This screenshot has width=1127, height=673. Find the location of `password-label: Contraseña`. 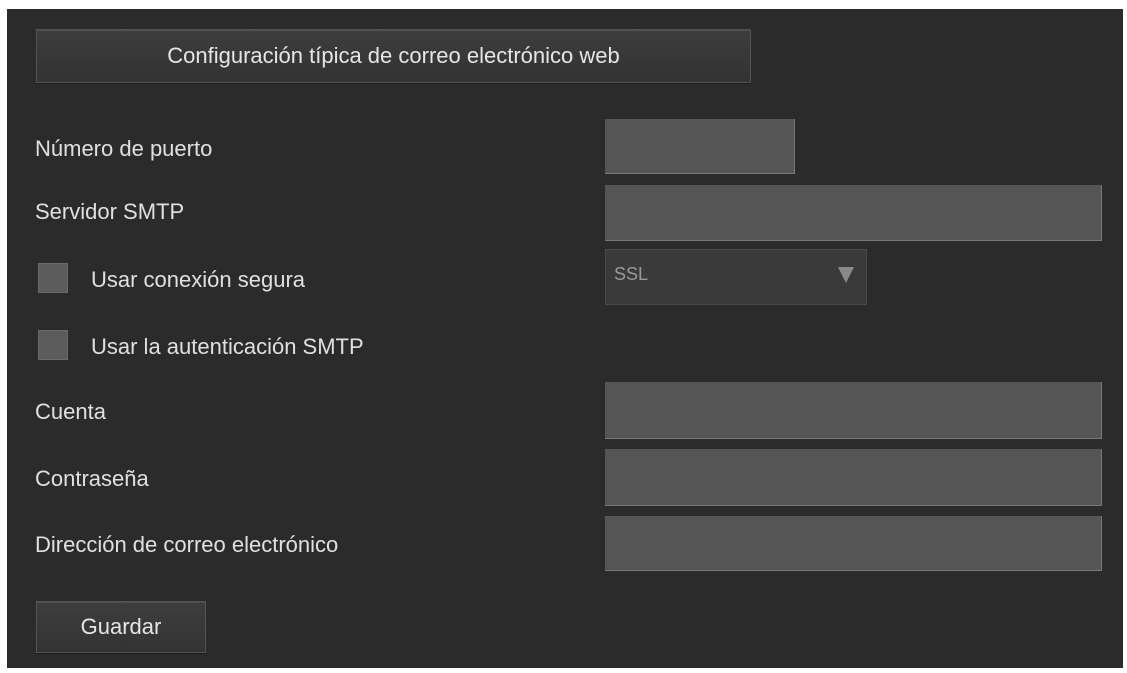

password-label: Contraseña is located at coordinates (92, 478).